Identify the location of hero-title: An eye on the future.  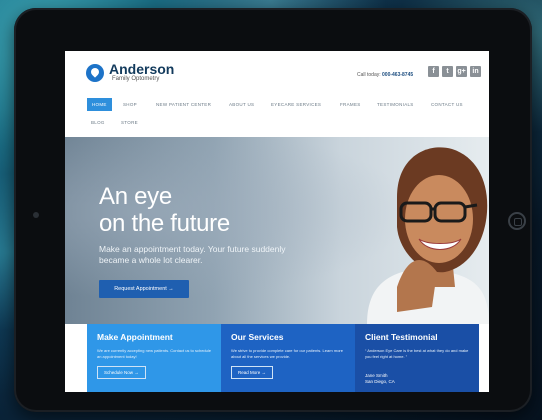
(164, 210).